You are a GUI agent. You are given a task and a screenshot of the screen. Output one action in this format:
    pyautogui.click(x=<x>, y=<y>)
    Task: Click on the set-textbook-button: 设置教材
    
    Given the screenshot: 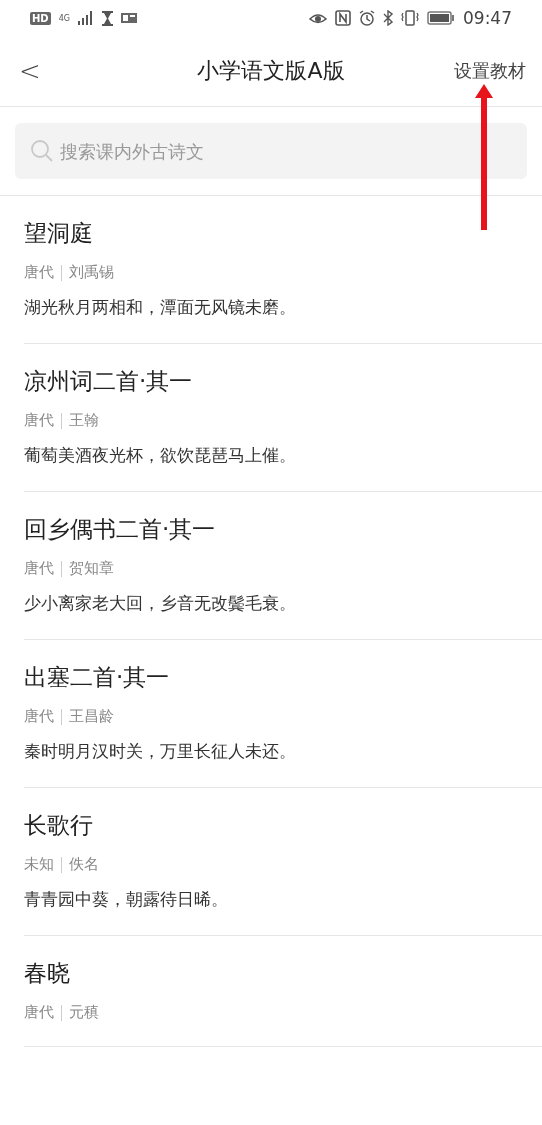 What is the action you would take?
    pyautogui.click(x=490, y=71)
    